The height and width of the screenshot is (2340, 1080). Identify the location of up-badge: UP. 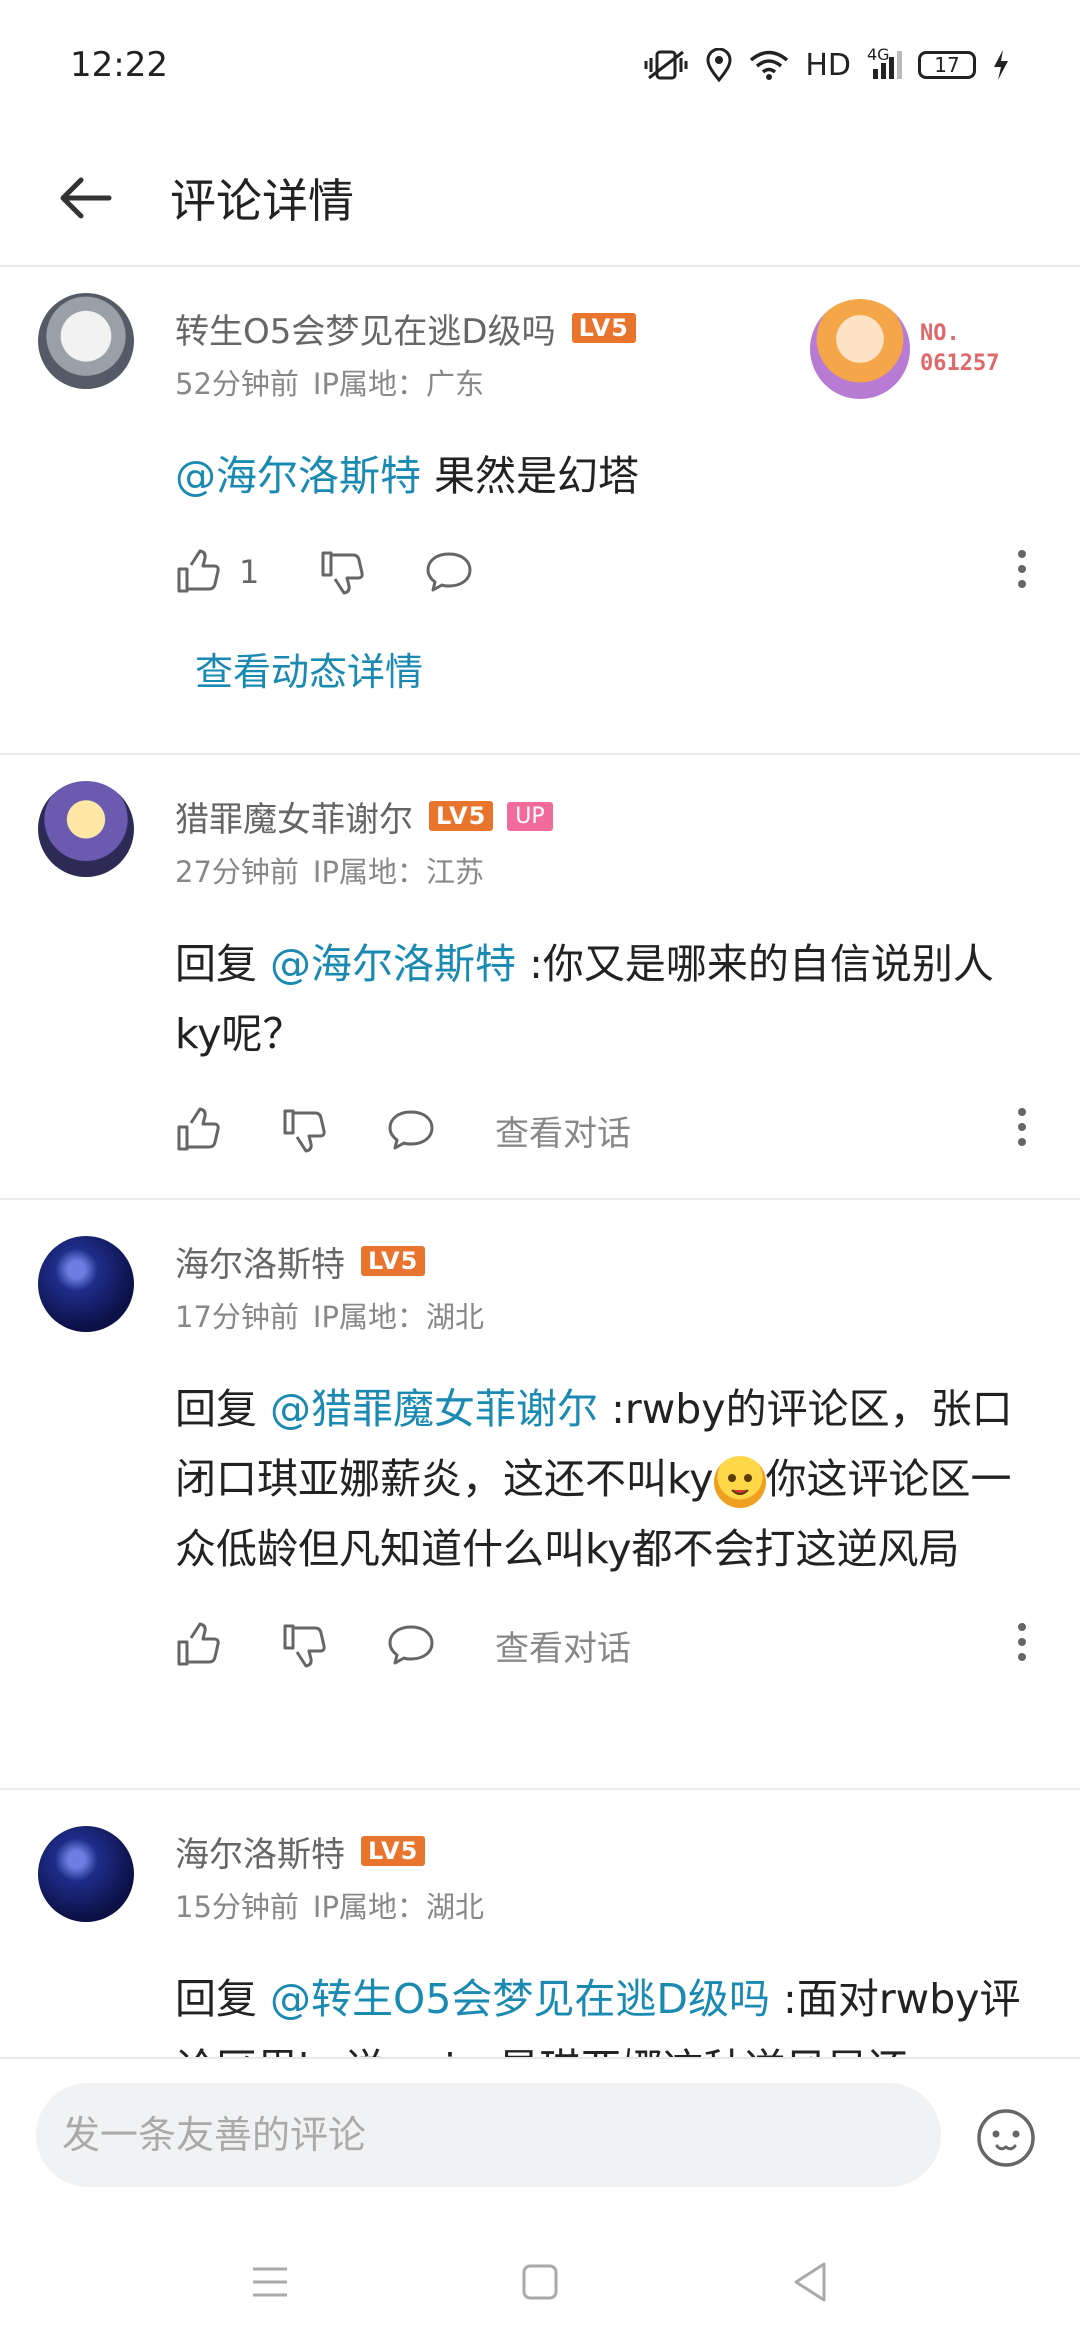
(530, 816).